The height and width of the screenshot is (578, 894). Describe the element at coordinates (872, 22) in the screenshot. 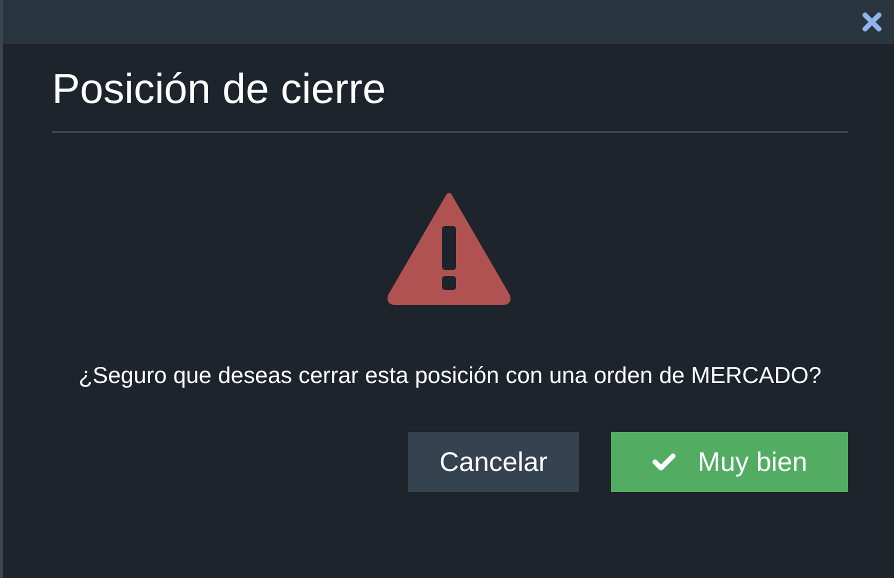

I see `close-icon` at that location.